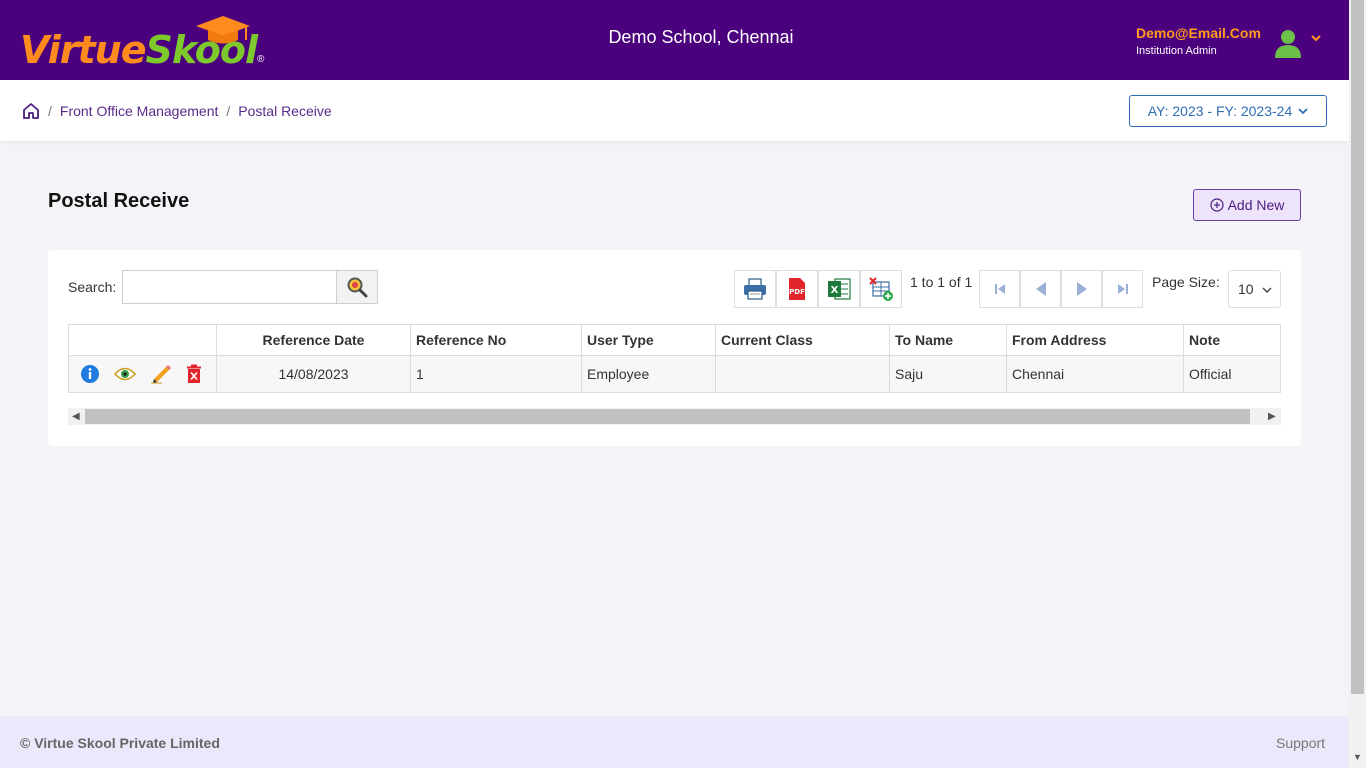  What do you see at coordinates (948, 374) in the screenshot?
I see `cell-to-name: Saju` at bounding box center [948, 374].